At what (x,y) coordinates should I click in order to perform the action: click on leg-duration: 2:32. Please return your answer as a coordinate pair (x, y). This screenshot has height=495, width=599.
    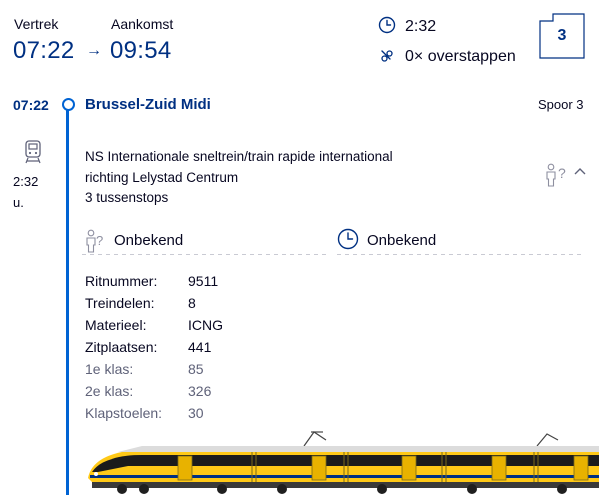
    Looking at the image, I should click on (26, 181).